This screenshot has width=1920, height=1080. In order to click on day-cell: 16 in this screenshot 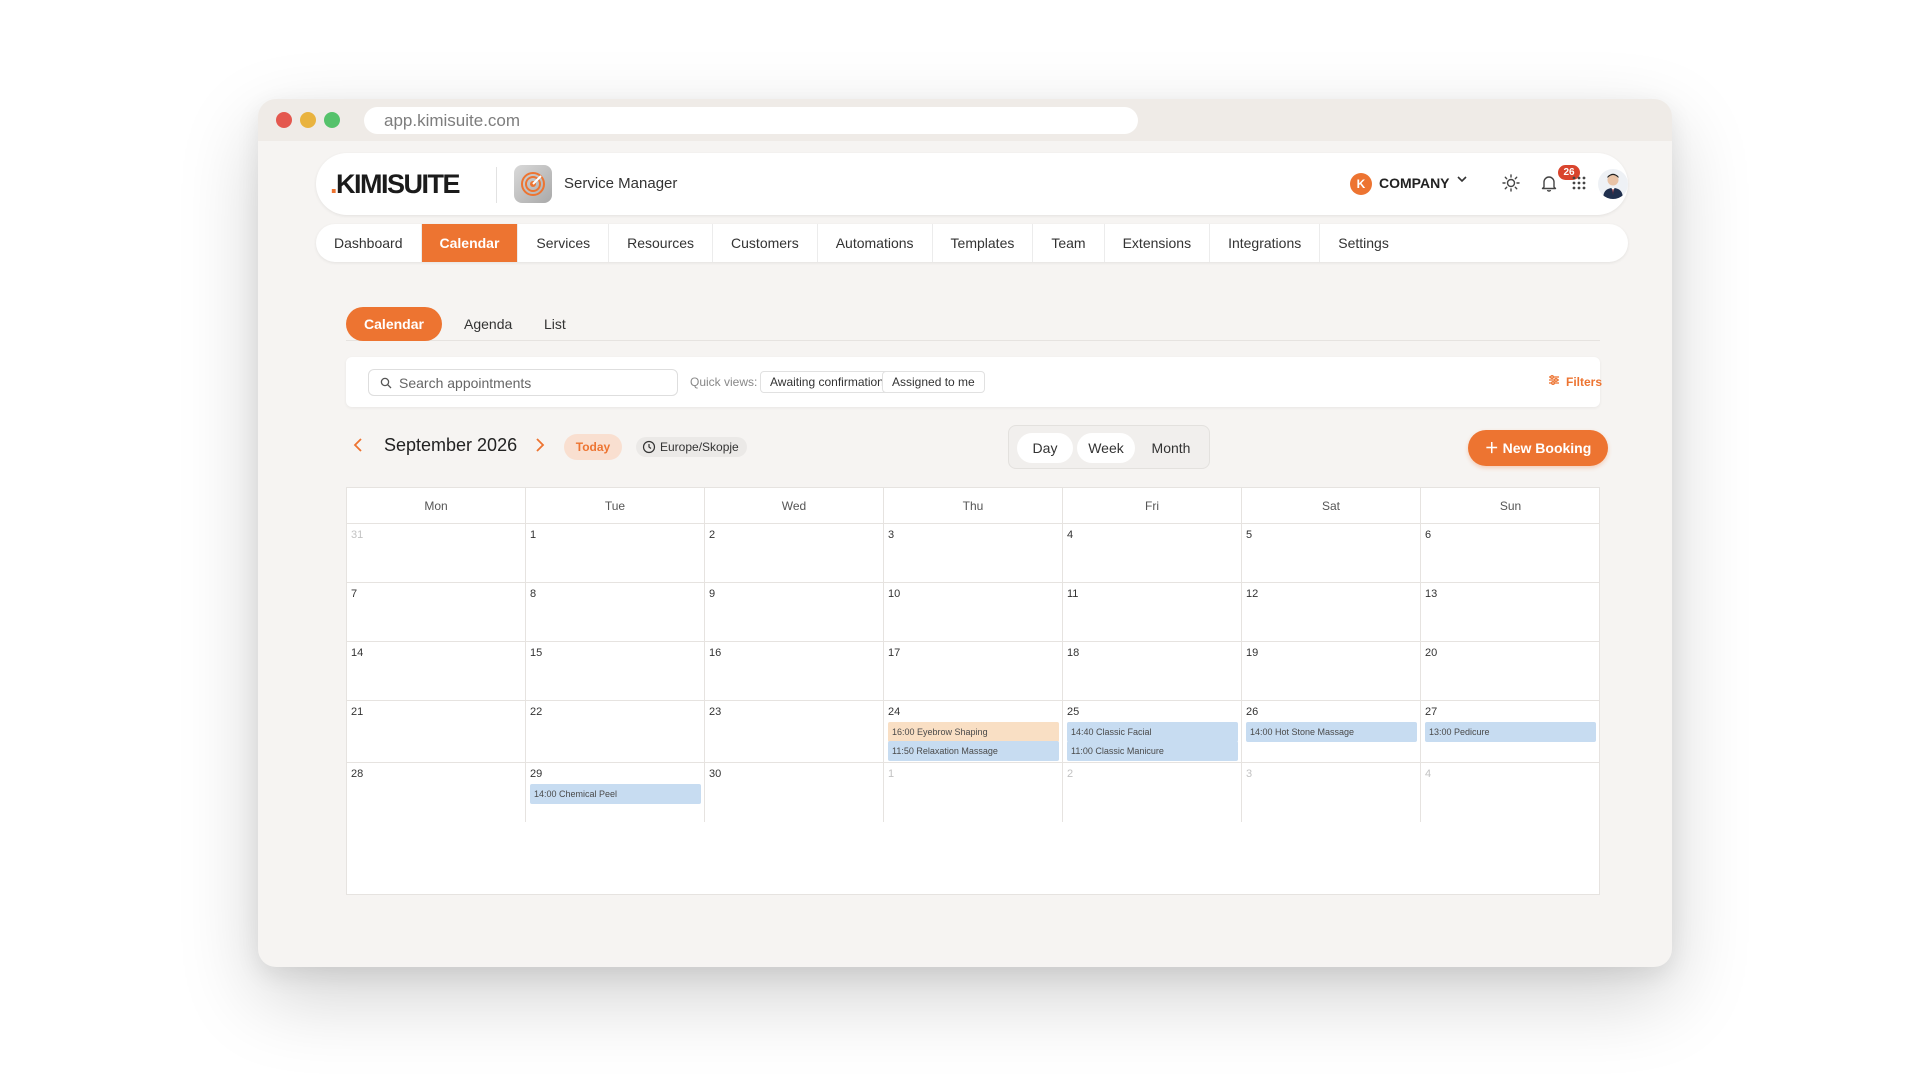, I will do `click(794, 671)`.